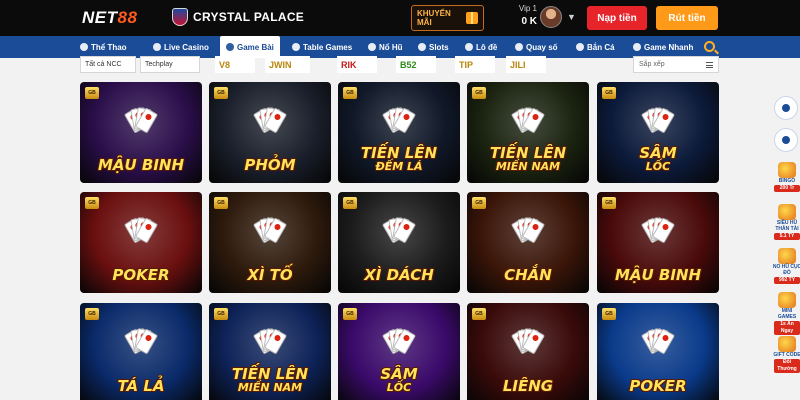 This screenshot has width=800, height=400. Describe the element at coordinates (571, 17) in the screenshot. I see `chevron-down-icon: ▼` at that location.